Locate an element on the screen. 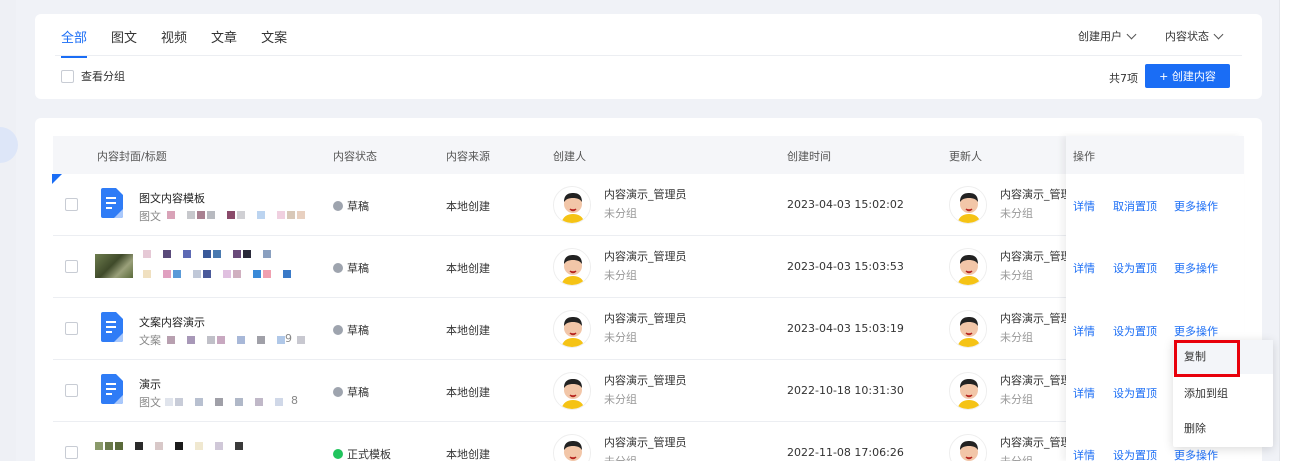 The width and height of the screenshot is (1289, 461). content-title: 演示 is located at coordinates (150, 384).